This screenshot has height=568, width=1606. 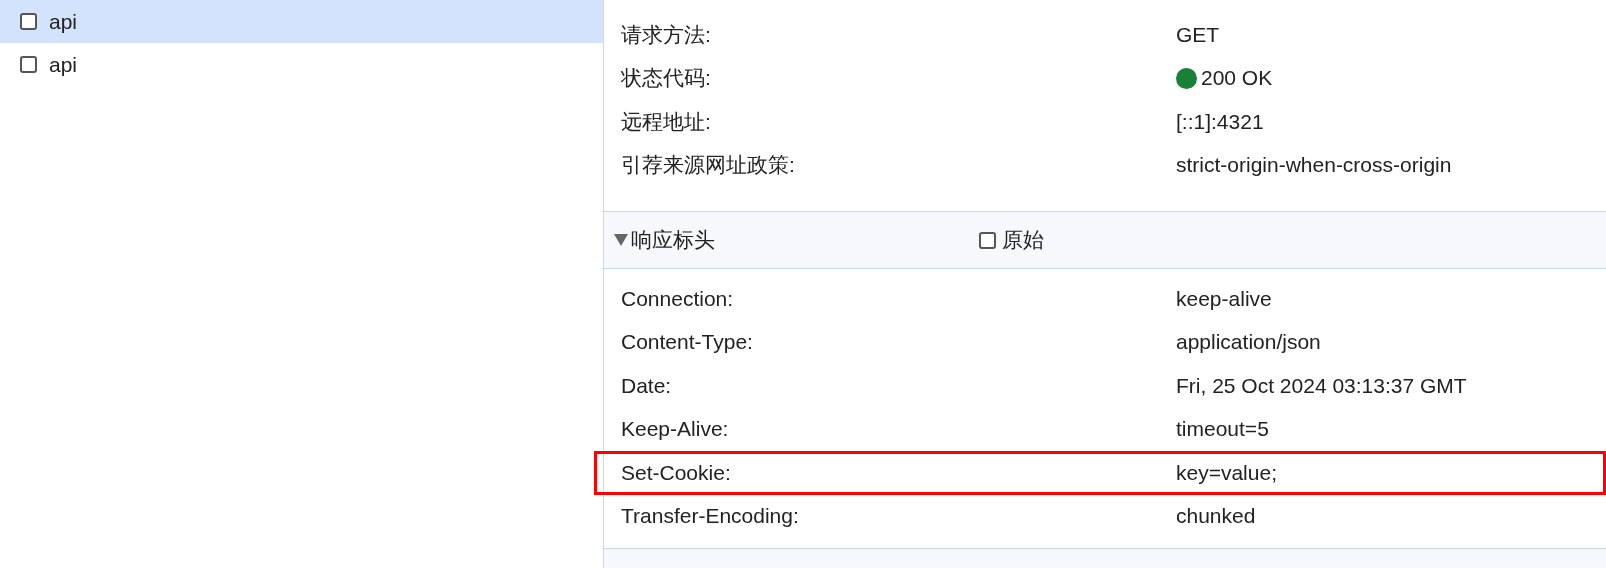 I want to click on field-value: 200 OK, so click(x=1237, y=78).